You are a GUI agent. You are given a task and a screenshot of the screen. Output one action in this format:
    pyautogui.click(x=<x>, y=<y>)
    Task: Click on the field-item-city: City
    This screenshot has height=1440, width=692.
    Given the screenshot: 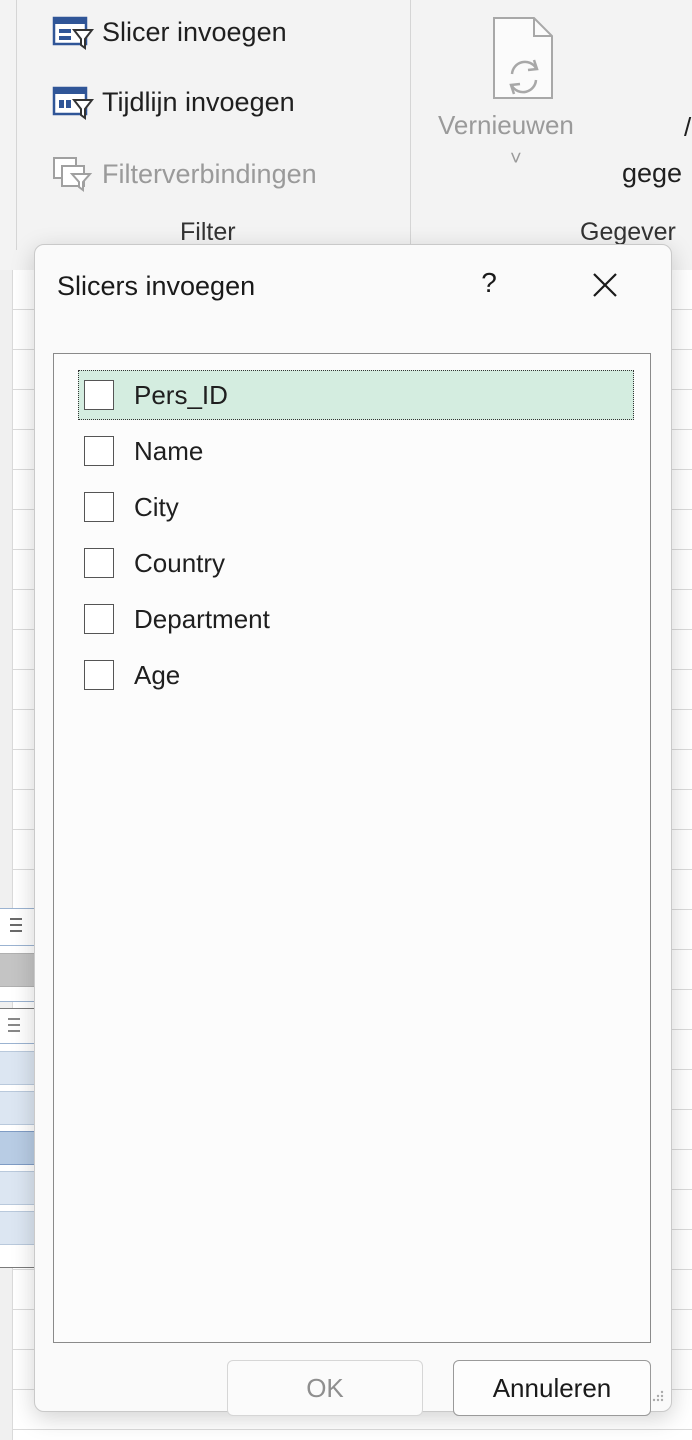 What is the action you would take?
    pyautogui.click(x=356, y=507)
    